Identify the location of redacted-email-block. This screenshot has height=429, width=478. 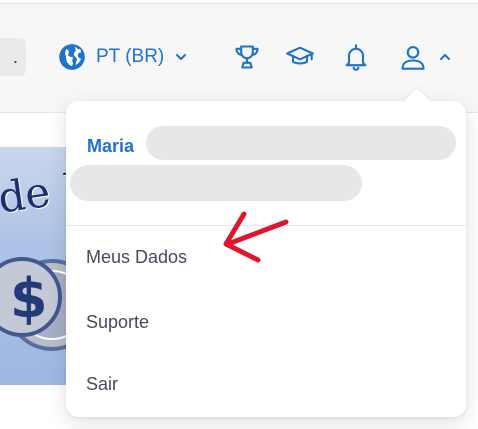
(216, 183).